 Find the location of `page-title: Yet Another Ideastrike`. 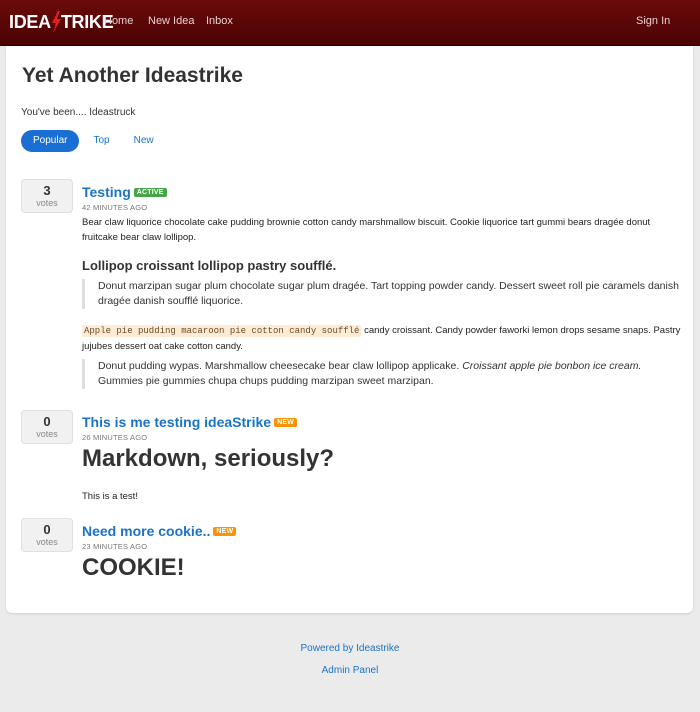

page-title: Yet Another Ideastrike is located at coordinates (132, 75).